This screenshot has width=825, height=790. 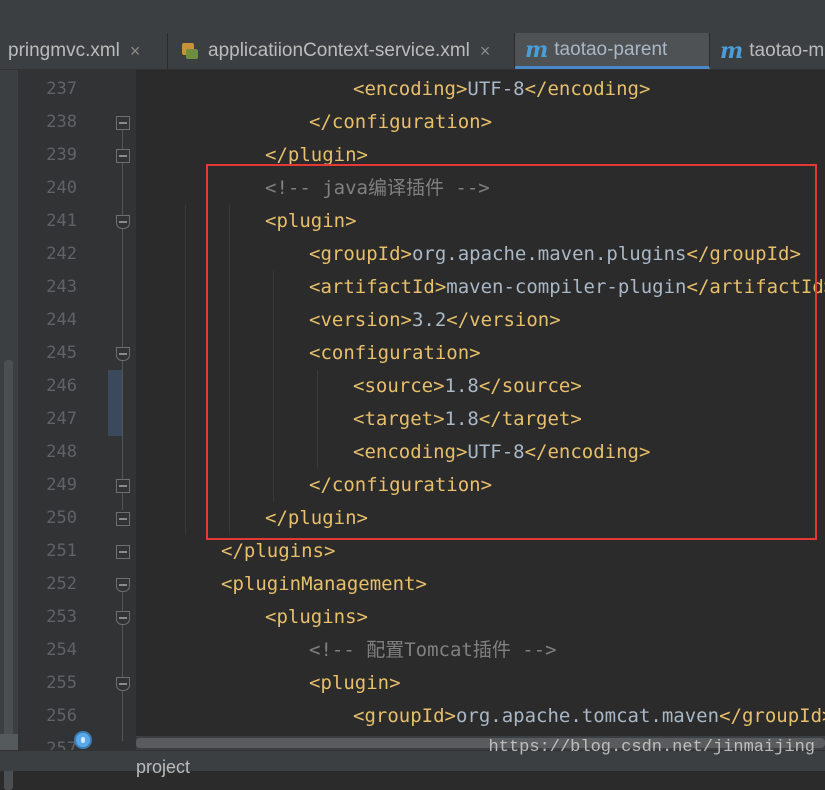 I want to click on xml-tag: <source>, so click(x=399, y=386).